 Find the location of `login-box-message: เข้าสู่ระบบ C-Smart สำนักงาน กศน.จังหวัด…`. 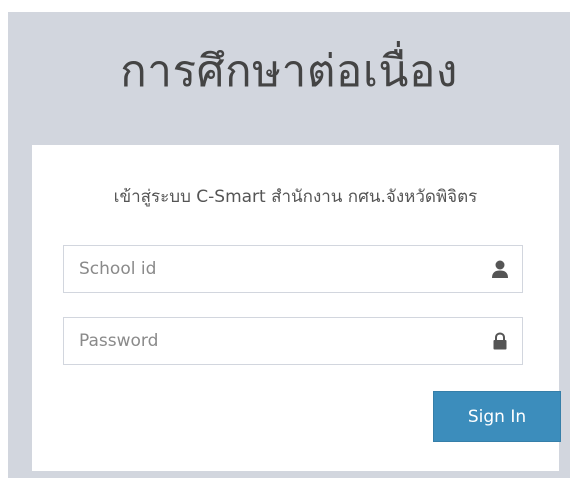

login-box-message: เข้าสู่ระบบ C-Smart สำนักงาน กศน.จังหวัด… is located at coordinates (295, 197).